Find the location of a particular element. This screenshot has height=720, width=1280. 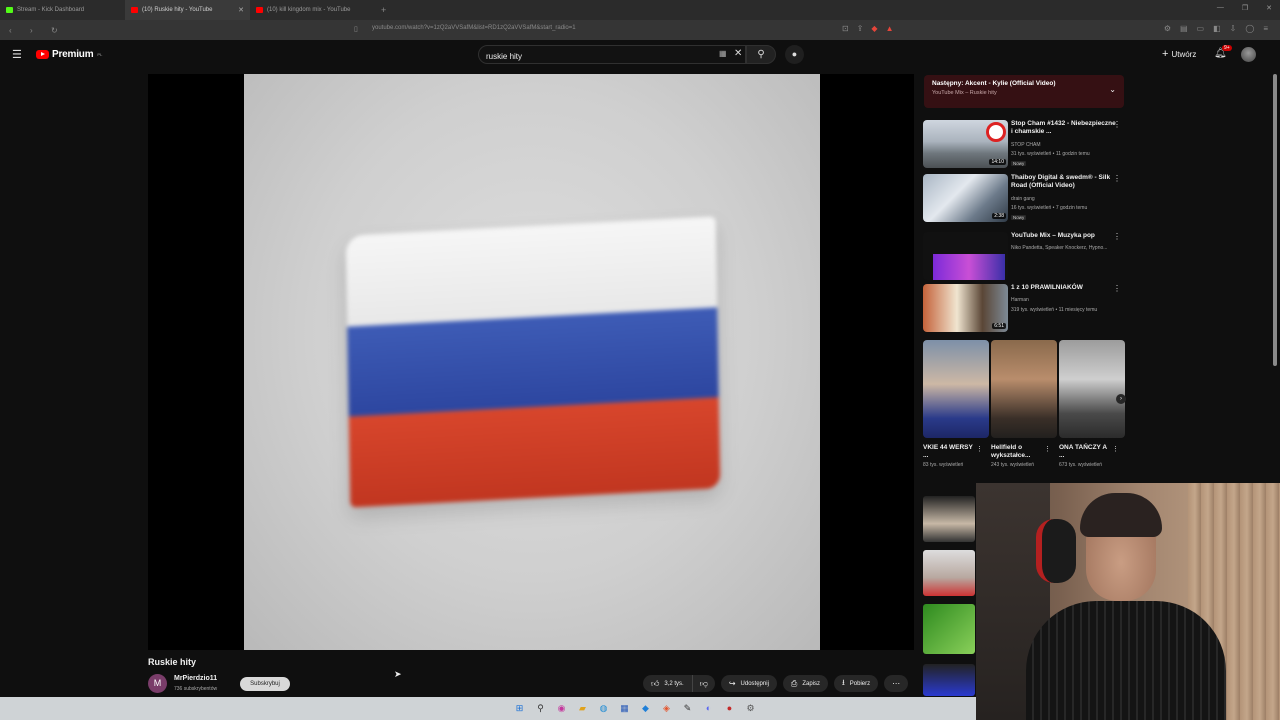

sidebar-icon: ▤ is located at coordinates (1184, 28).